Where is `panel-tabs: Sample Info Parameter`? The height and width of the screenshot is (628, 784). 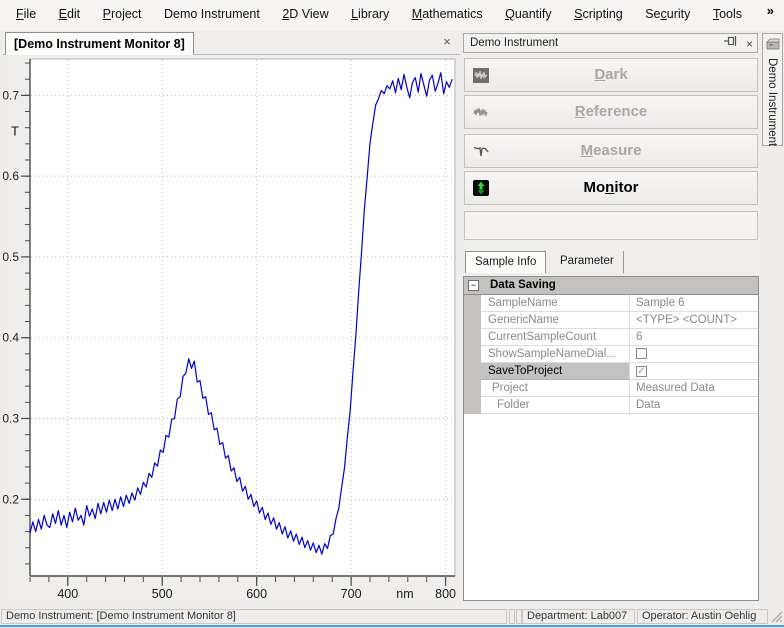
panel-tabs: Sample Info Parameter is located at coordinates (611, 261).